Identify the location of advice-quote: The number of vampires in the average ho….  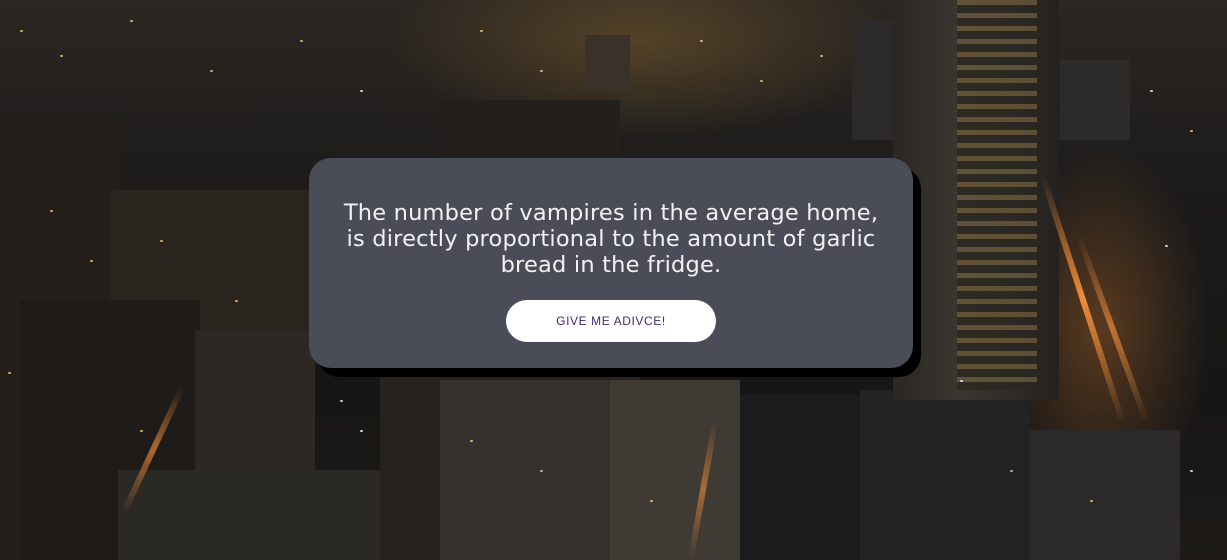
(611, 239).